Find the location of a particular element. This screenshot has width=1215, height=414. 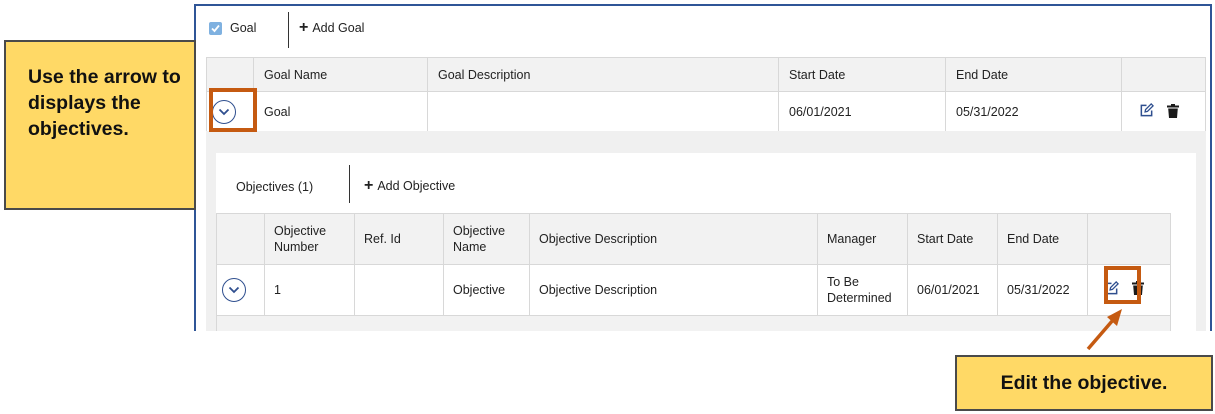

obj-header-expand is located at coordinates (240, 239).